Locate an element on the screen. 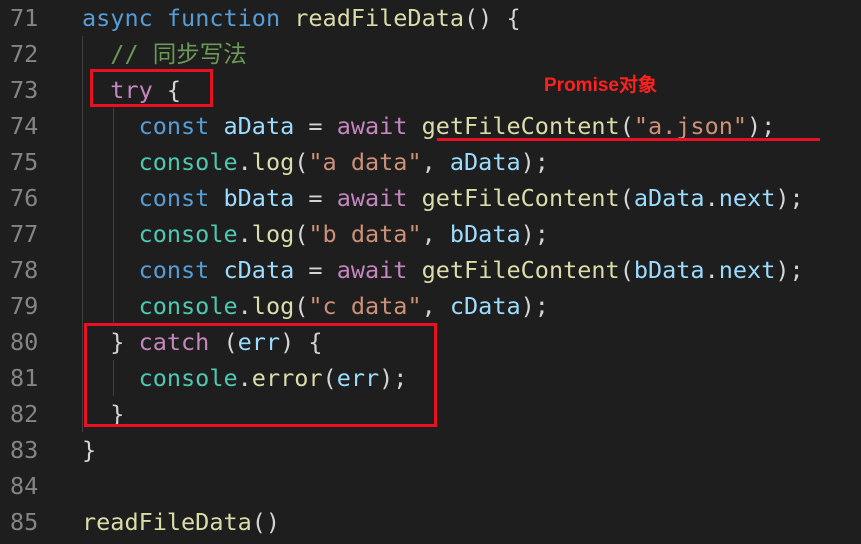 The width and height of the screenshot is (861, 544). code-token: , is located at coordinates (435, 234).